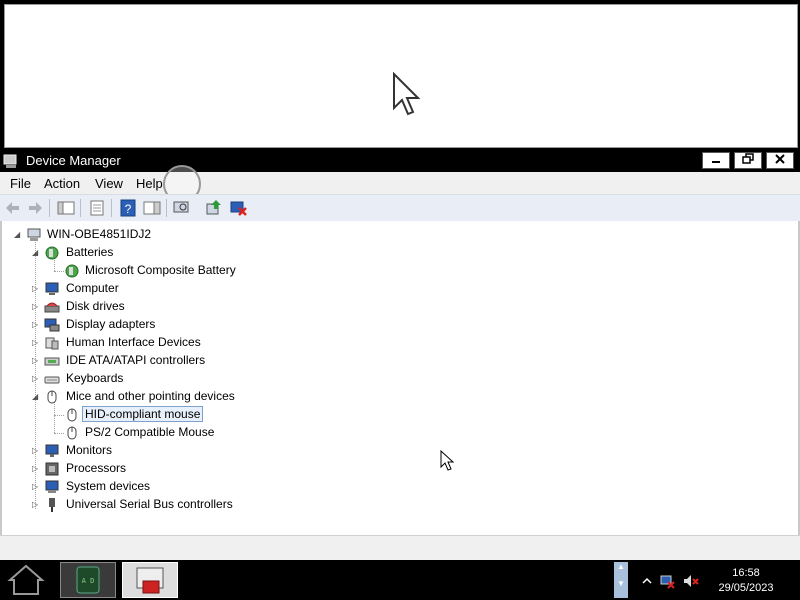 The width and height of the screenshot is (800, 600). What do you see at coordinates (400, 208) in the screenshot?
I see `toolbar: ?` at bounding box center [400, 208].